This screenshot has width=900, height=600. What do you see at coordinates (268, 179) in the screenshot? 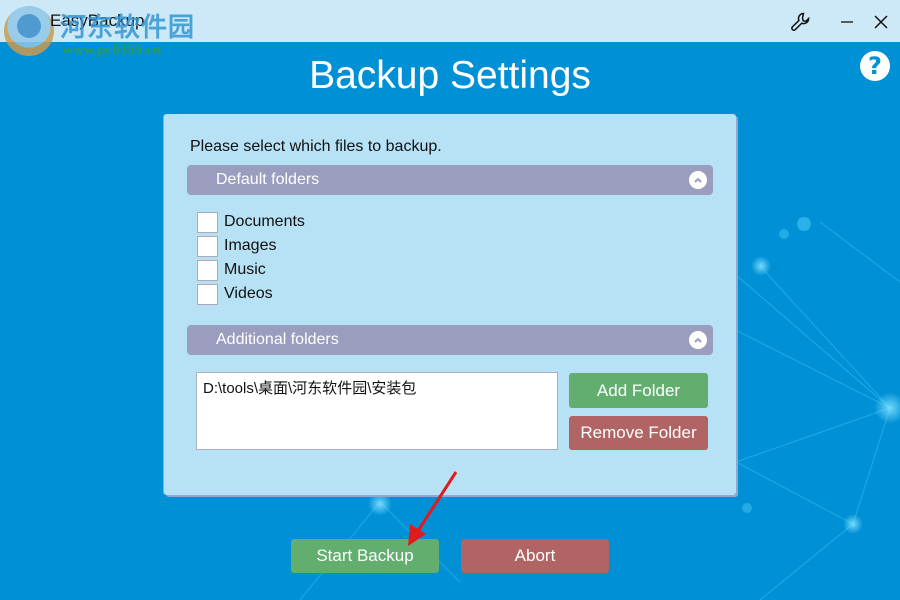
I see `default-folders-label: Default folders` at bounding box center [268, 179].